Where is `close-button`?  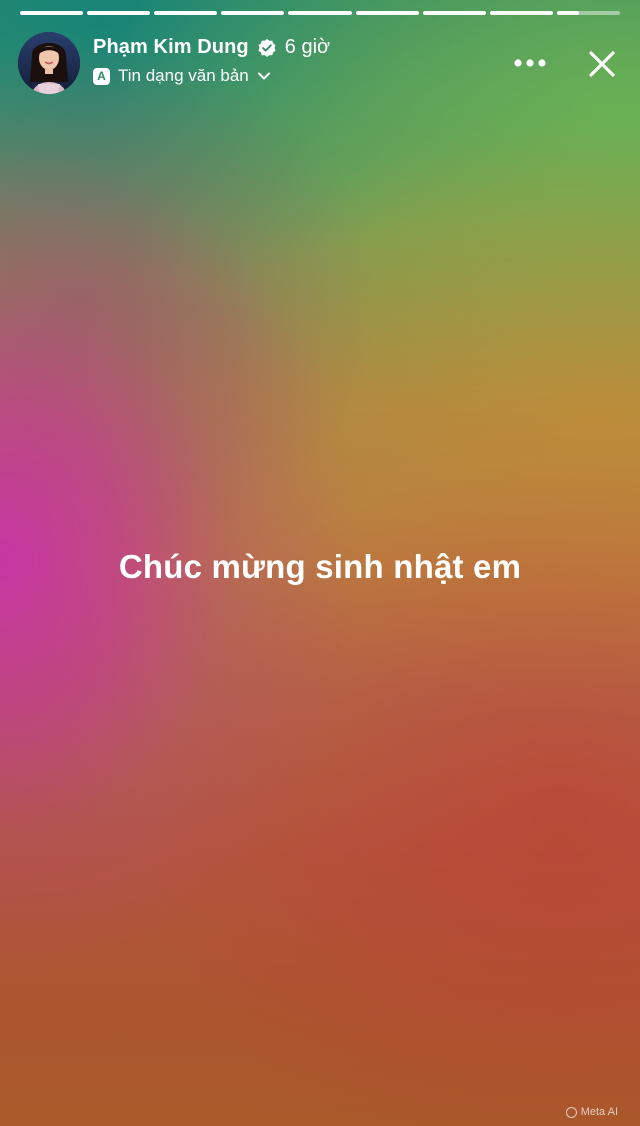 close-button is located at coordinates (602, 64).